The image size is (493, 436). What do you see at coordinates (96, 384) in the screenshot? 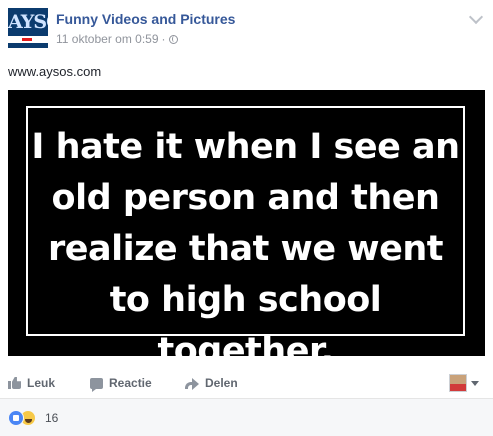
I see `comment-icon` at bounding box center [96, 384].